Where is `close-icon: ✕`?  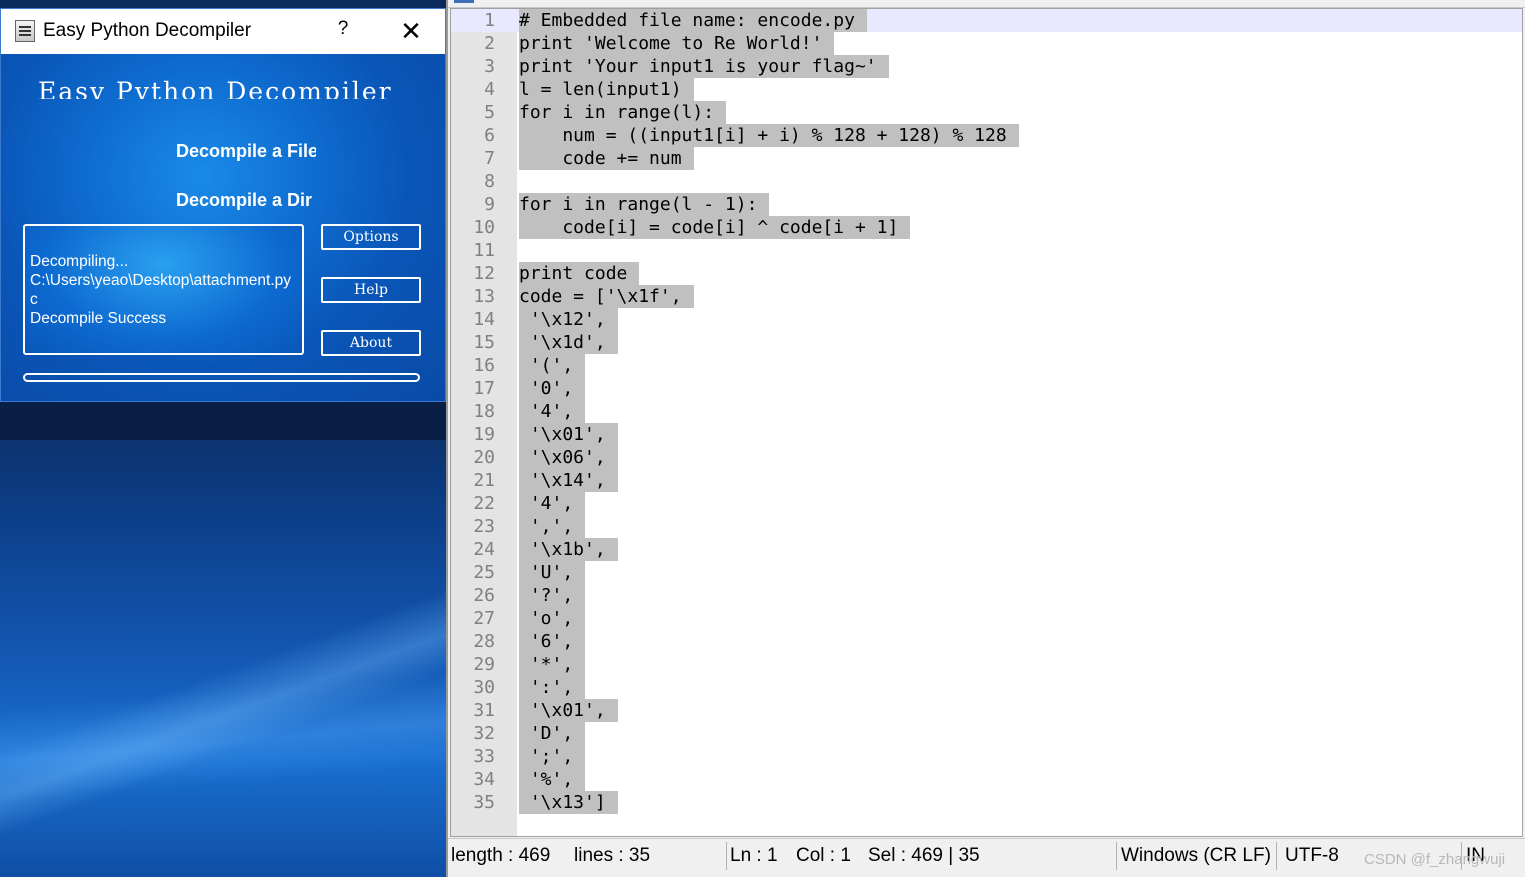
close-icon: ✕ is located at coordinates (411, 31).